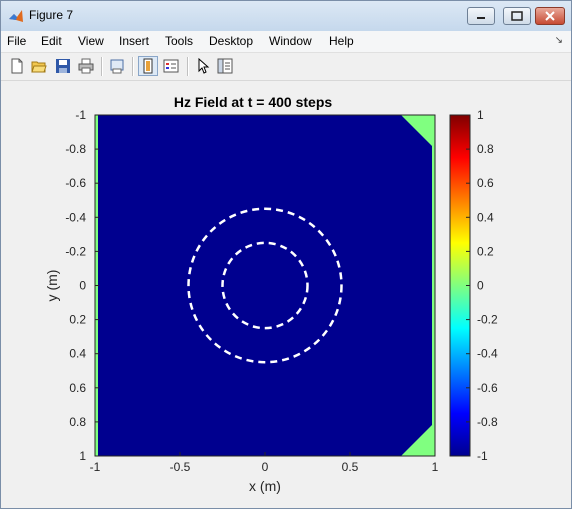 This screenshot has width=572, height=509. Describe the element at coordinates (51, 41) in the screenshot. I see `menu-edit: Edit` at that location.